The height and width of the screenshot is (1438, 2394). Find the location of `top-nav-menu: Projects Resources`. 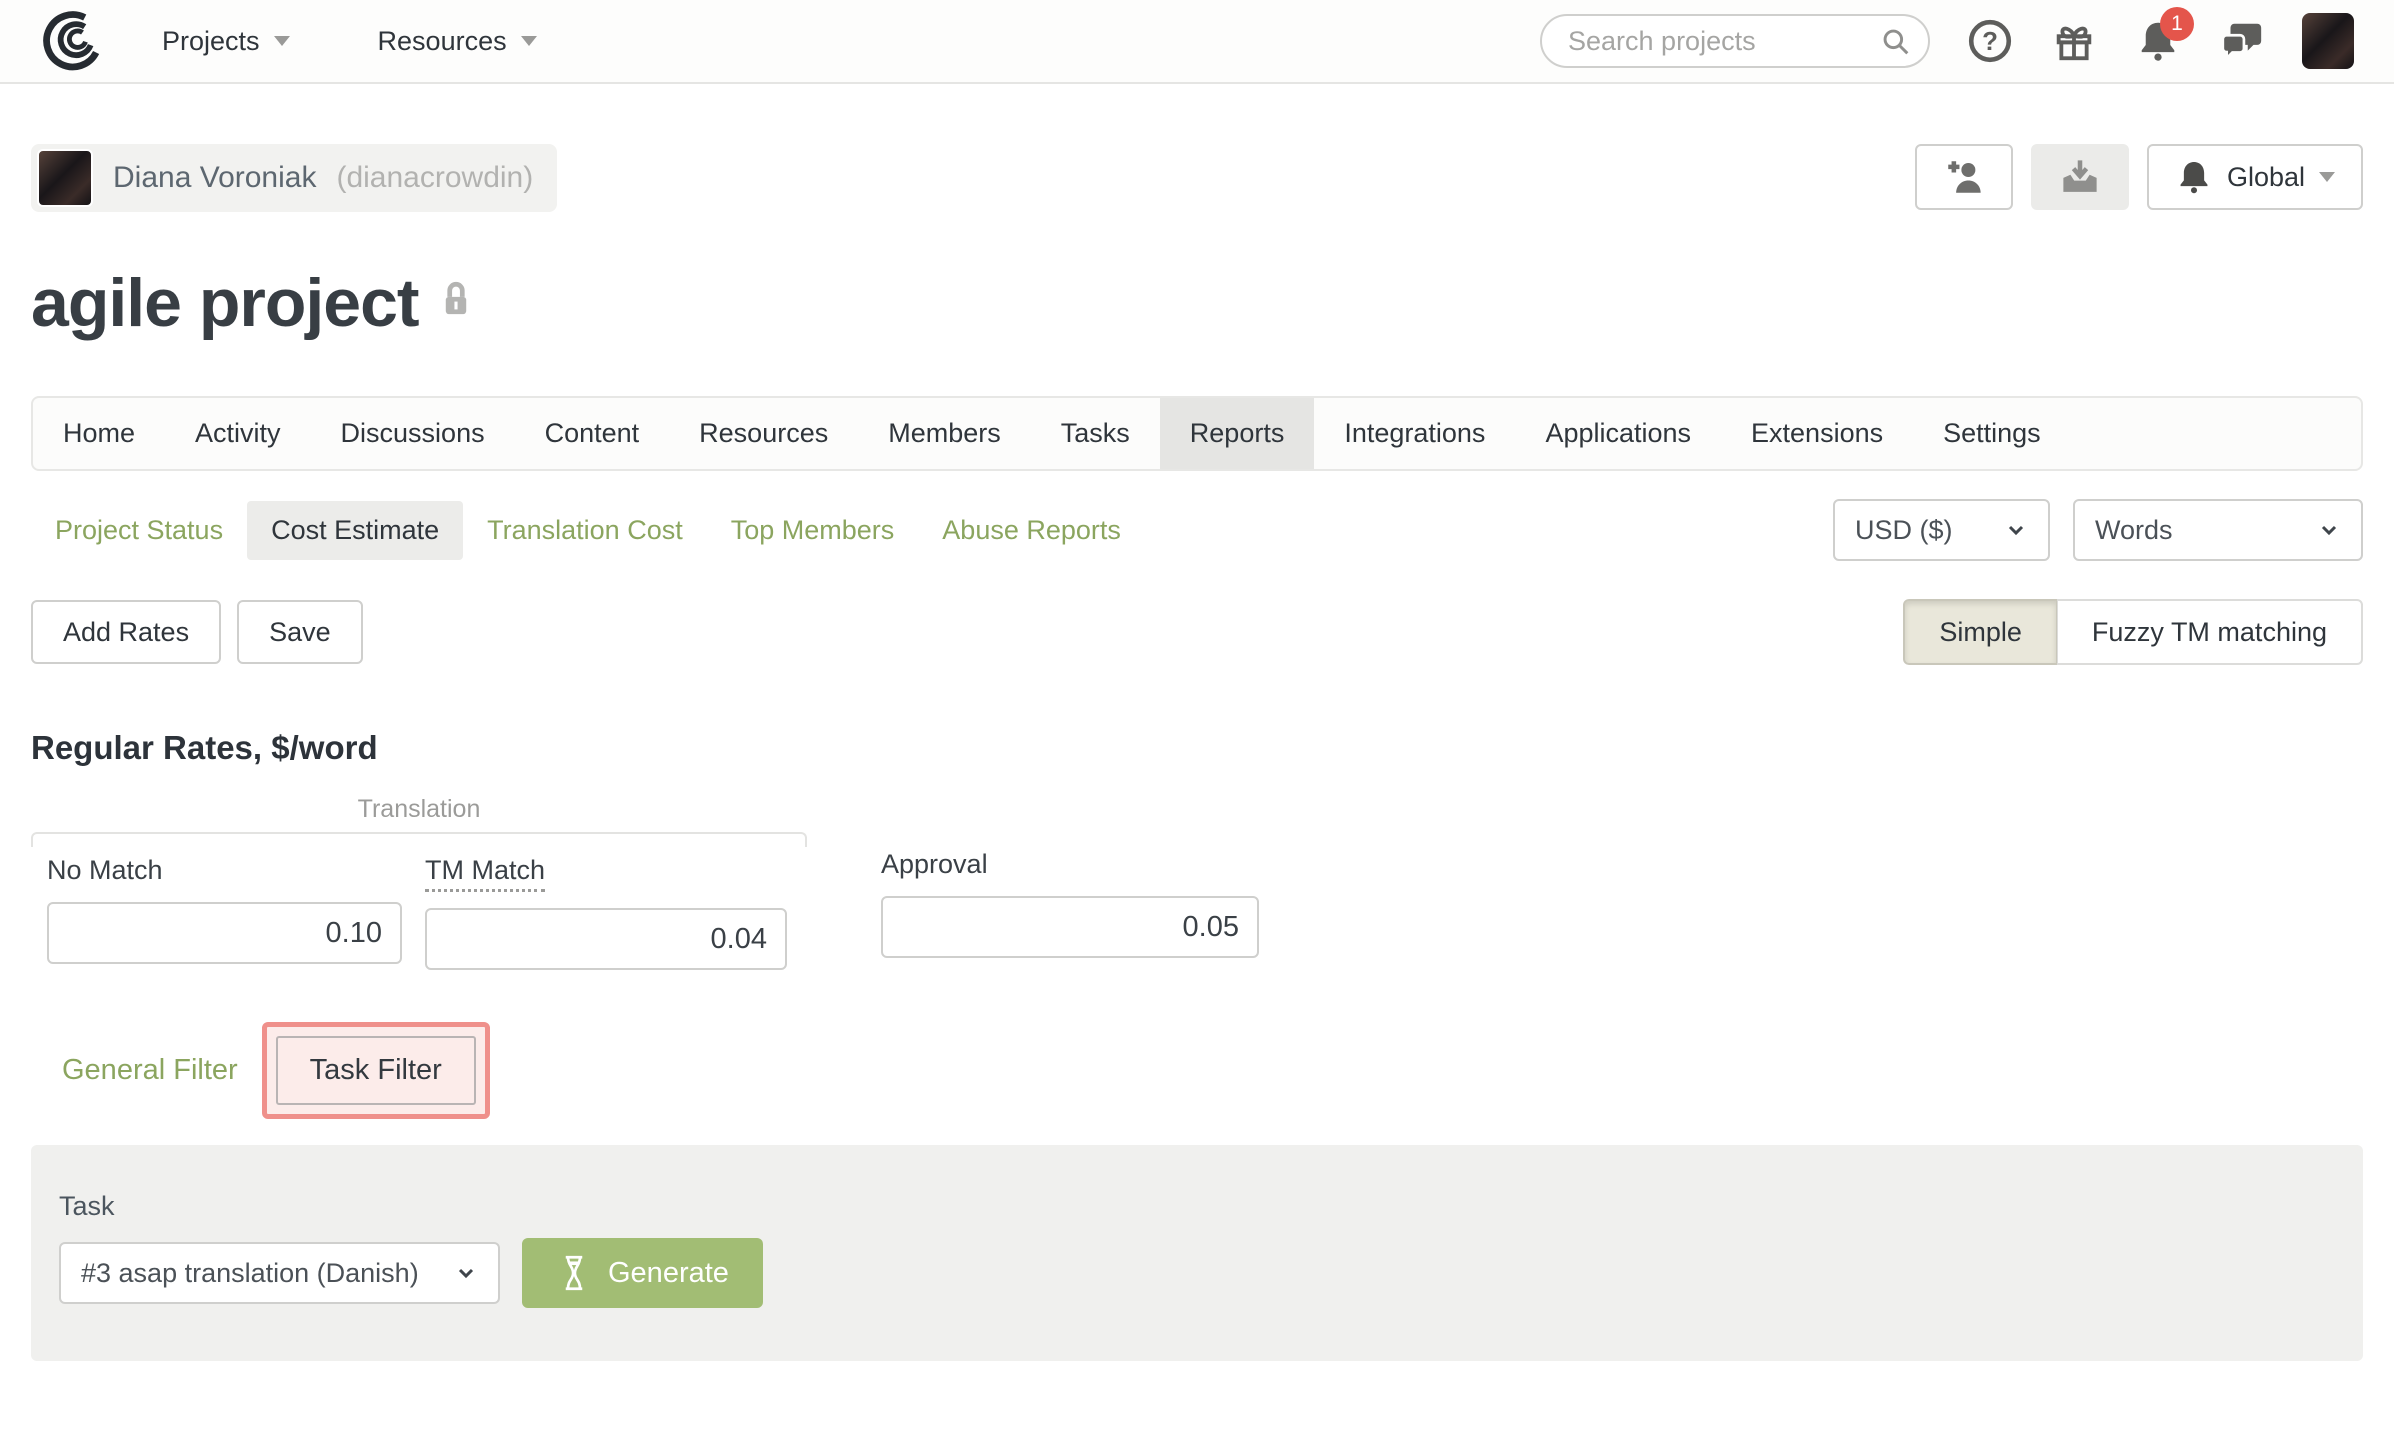

top-nav-menu: Projects Resources is located at coordinates (349, 41).